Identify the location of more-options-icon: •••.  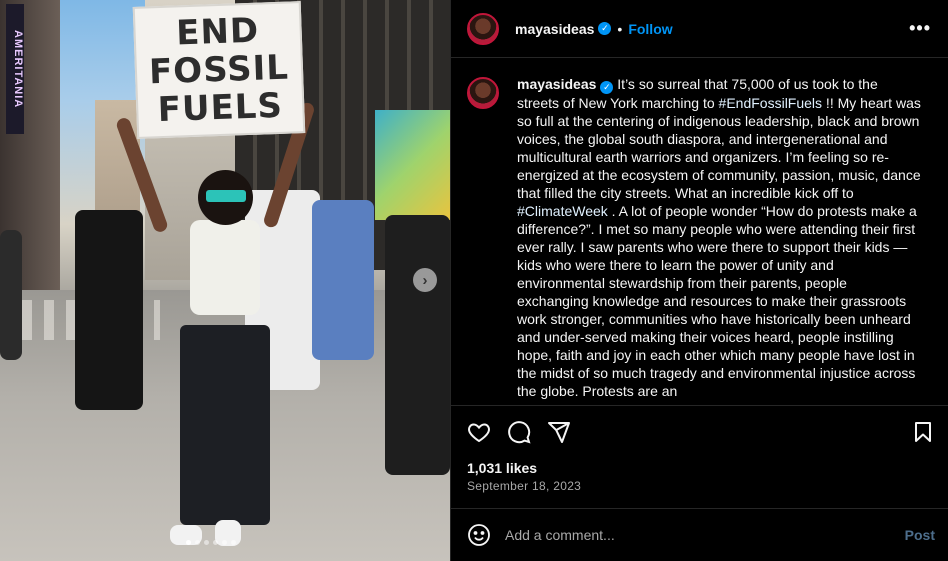
(920, 28).